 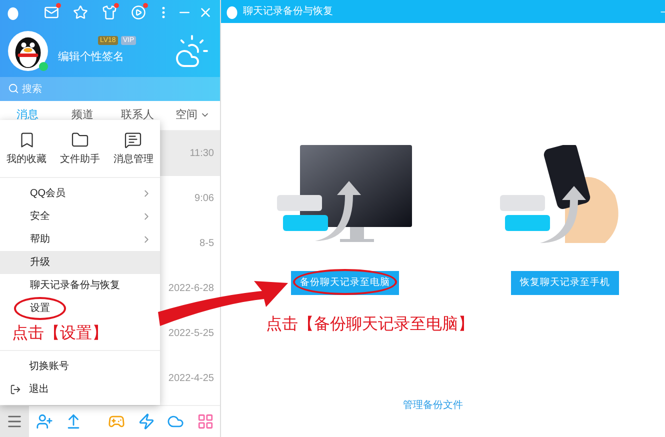 I want to click on time-text: 2022-4-25, so click(x=191, y=379).